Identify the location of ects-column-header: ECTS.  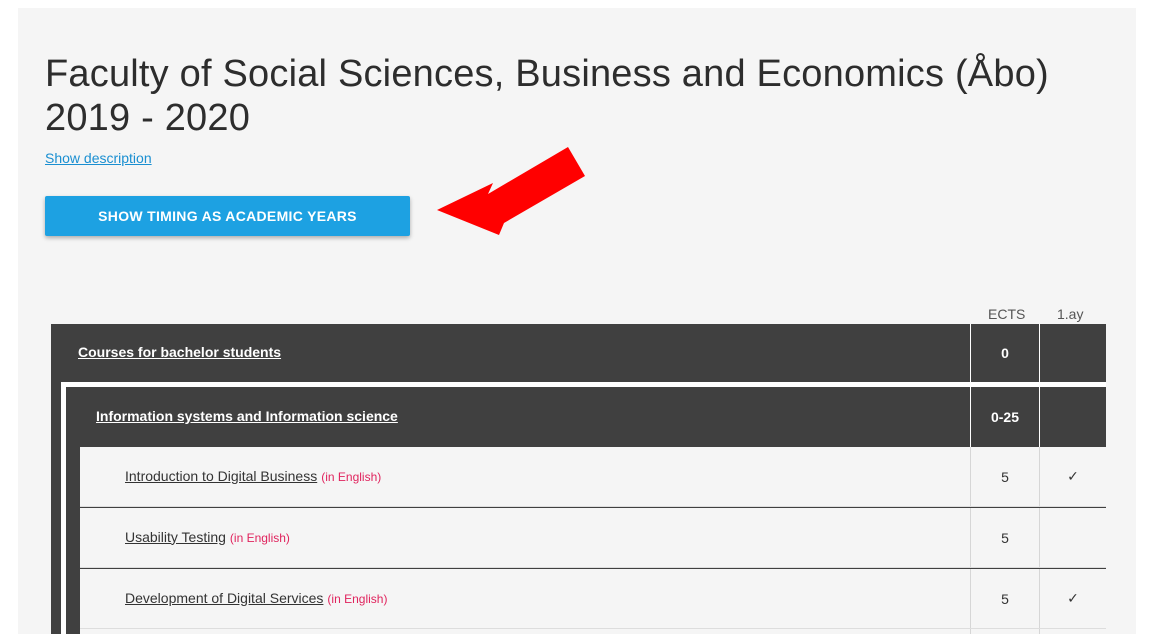
(1007, 314).